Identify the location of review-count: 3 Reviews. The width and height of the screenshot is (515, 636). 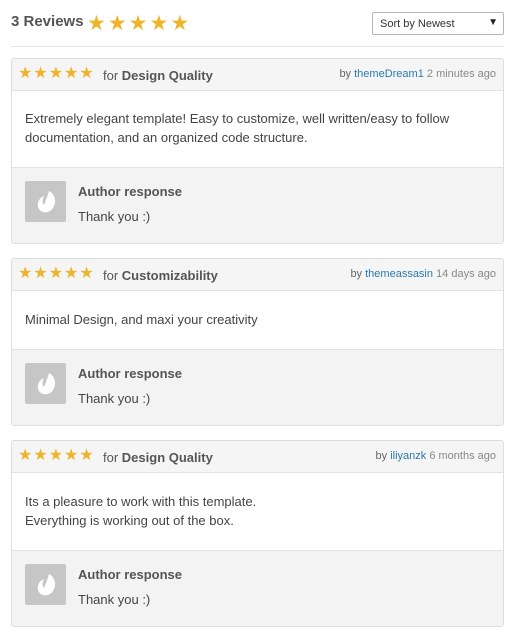
(47, 21).